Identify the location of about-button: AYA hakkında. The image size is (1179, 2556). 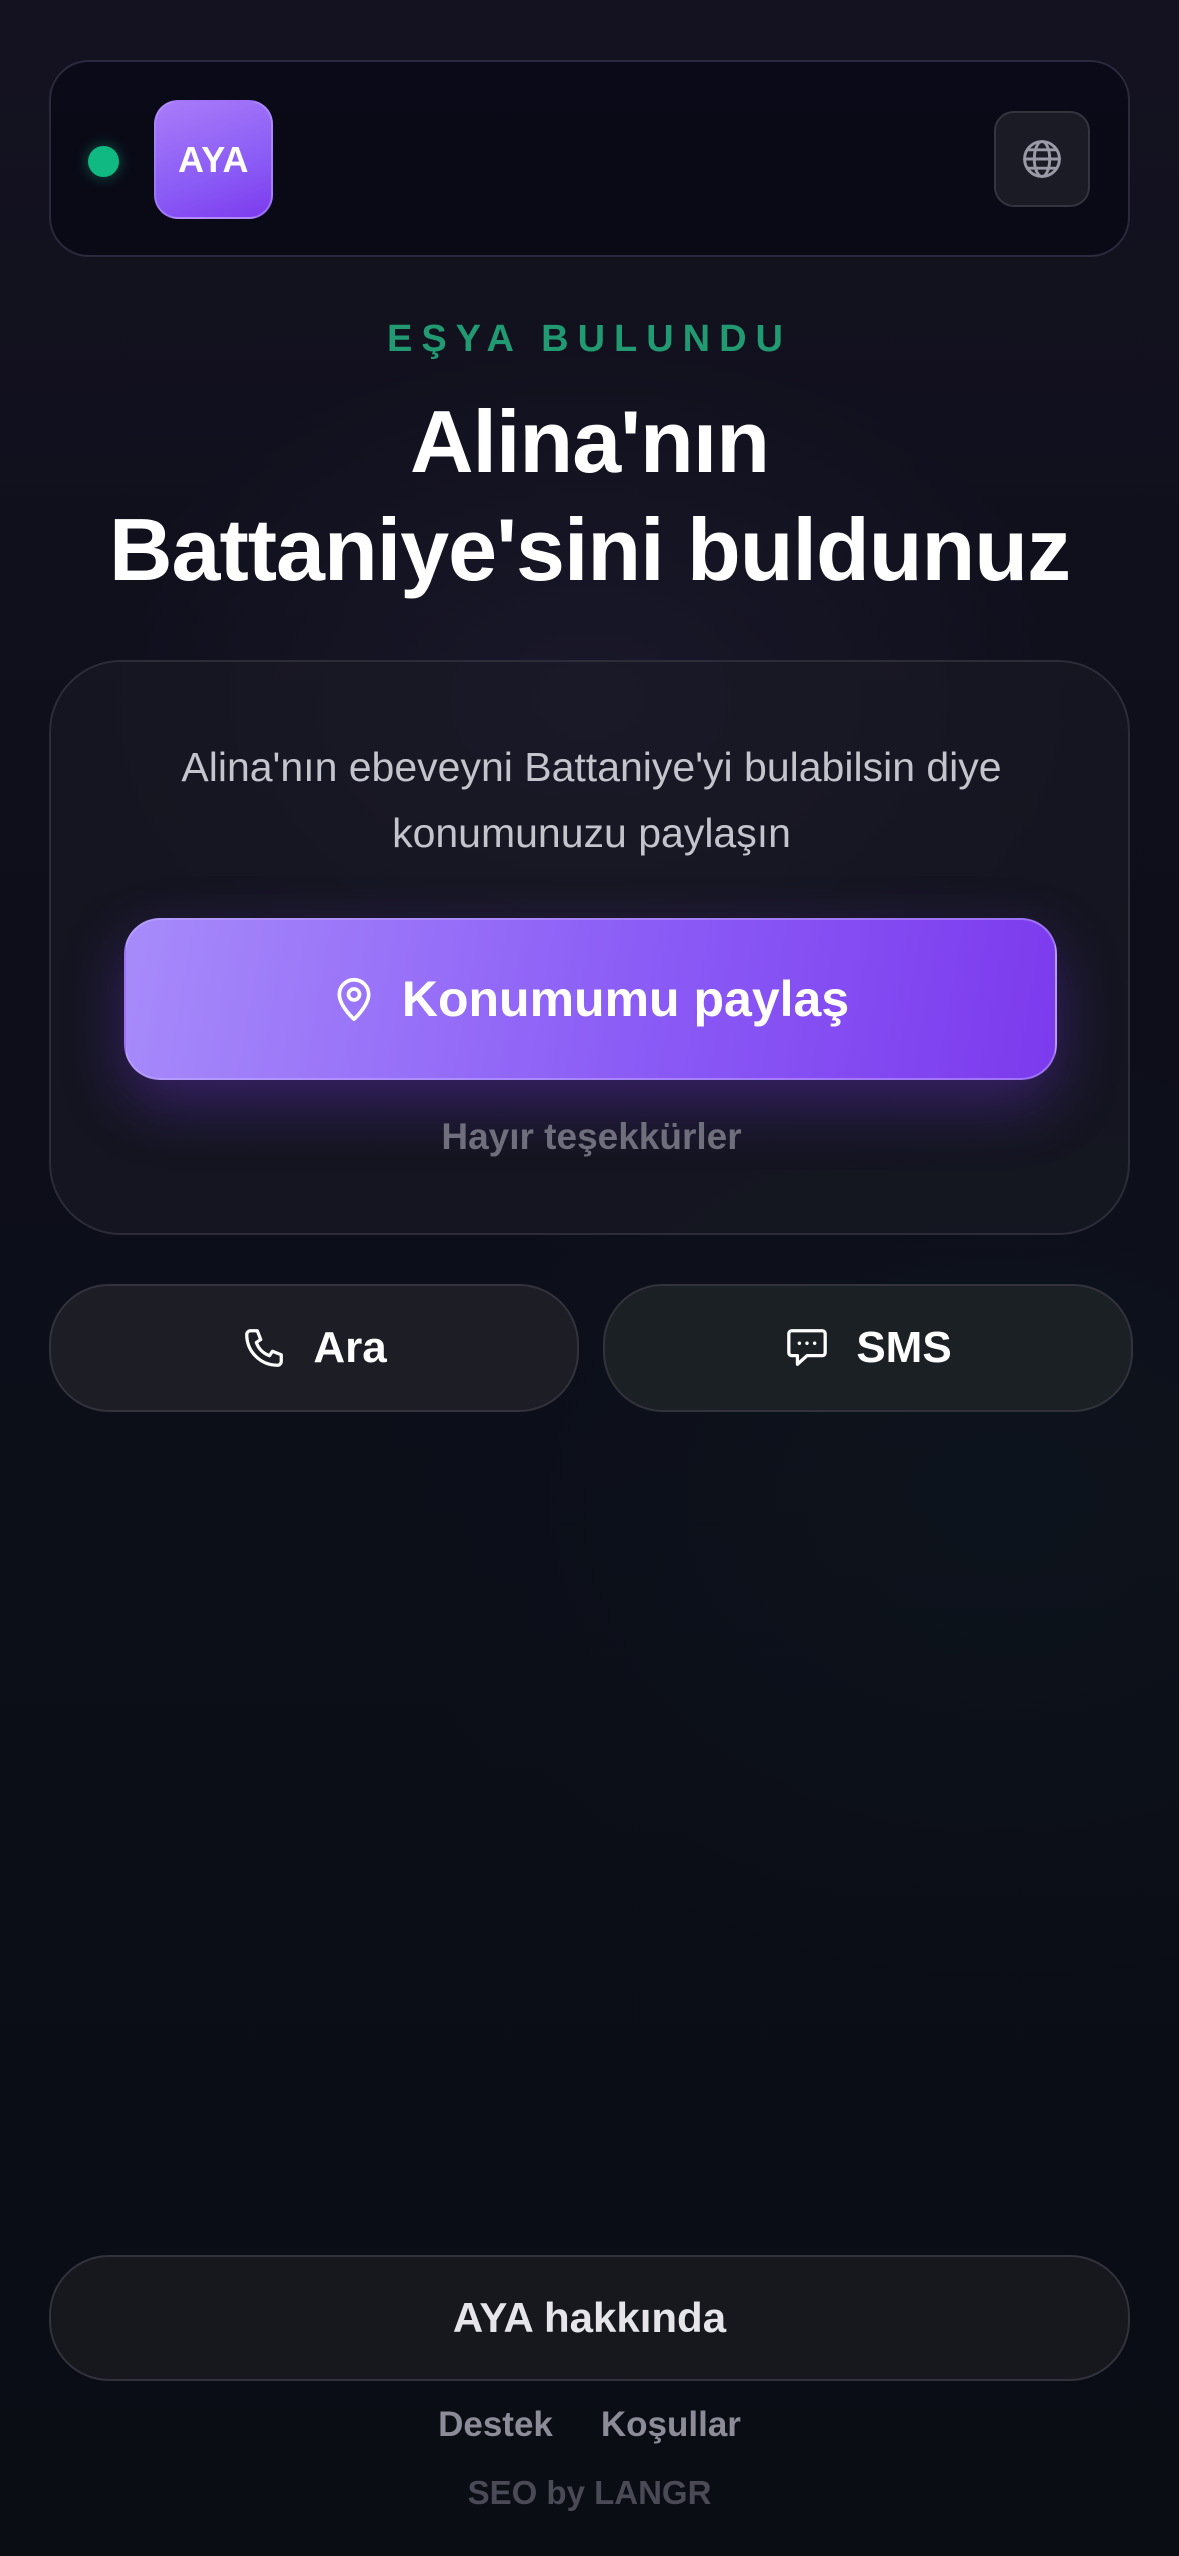
(589, 2318).